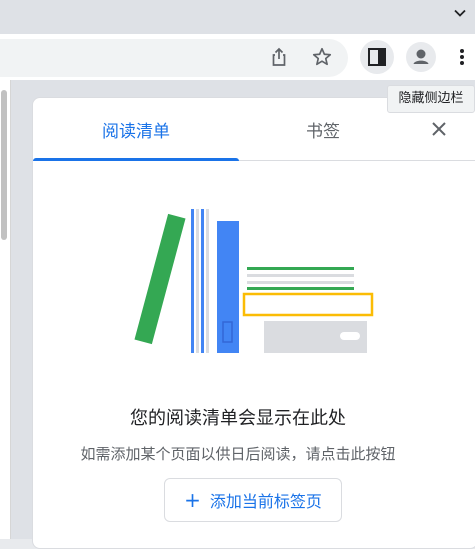  What do you see at coordinates (279, 57) in the screenshot?
I see `share-icon` at bounding box center [279, 57].